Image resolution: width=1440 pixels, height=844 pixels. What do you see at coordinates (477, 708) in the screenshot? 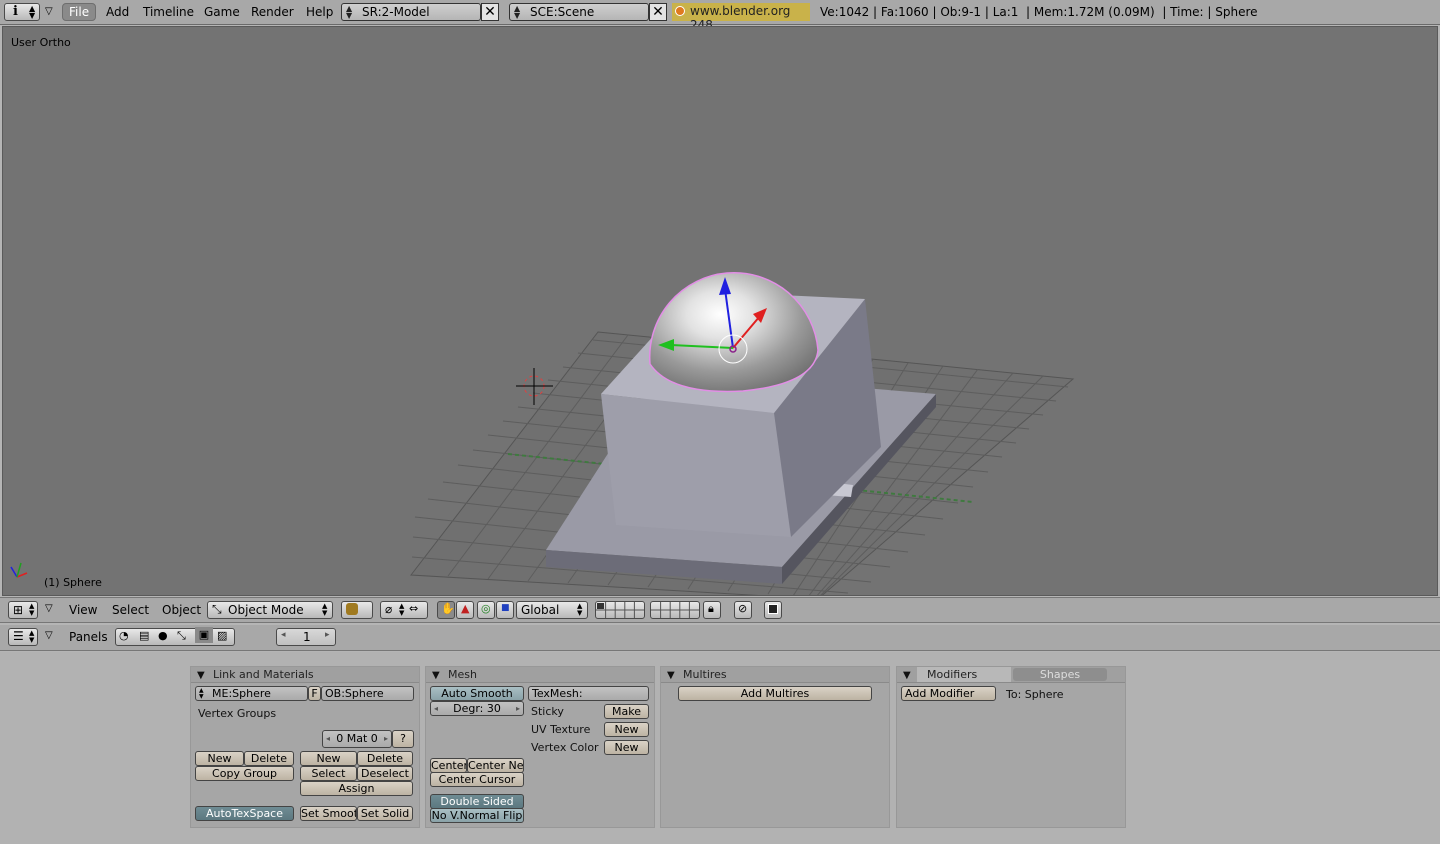
I see `smooth-degree-field: ◂ Degr: 30 ▸` at bounding box center [477, 708].